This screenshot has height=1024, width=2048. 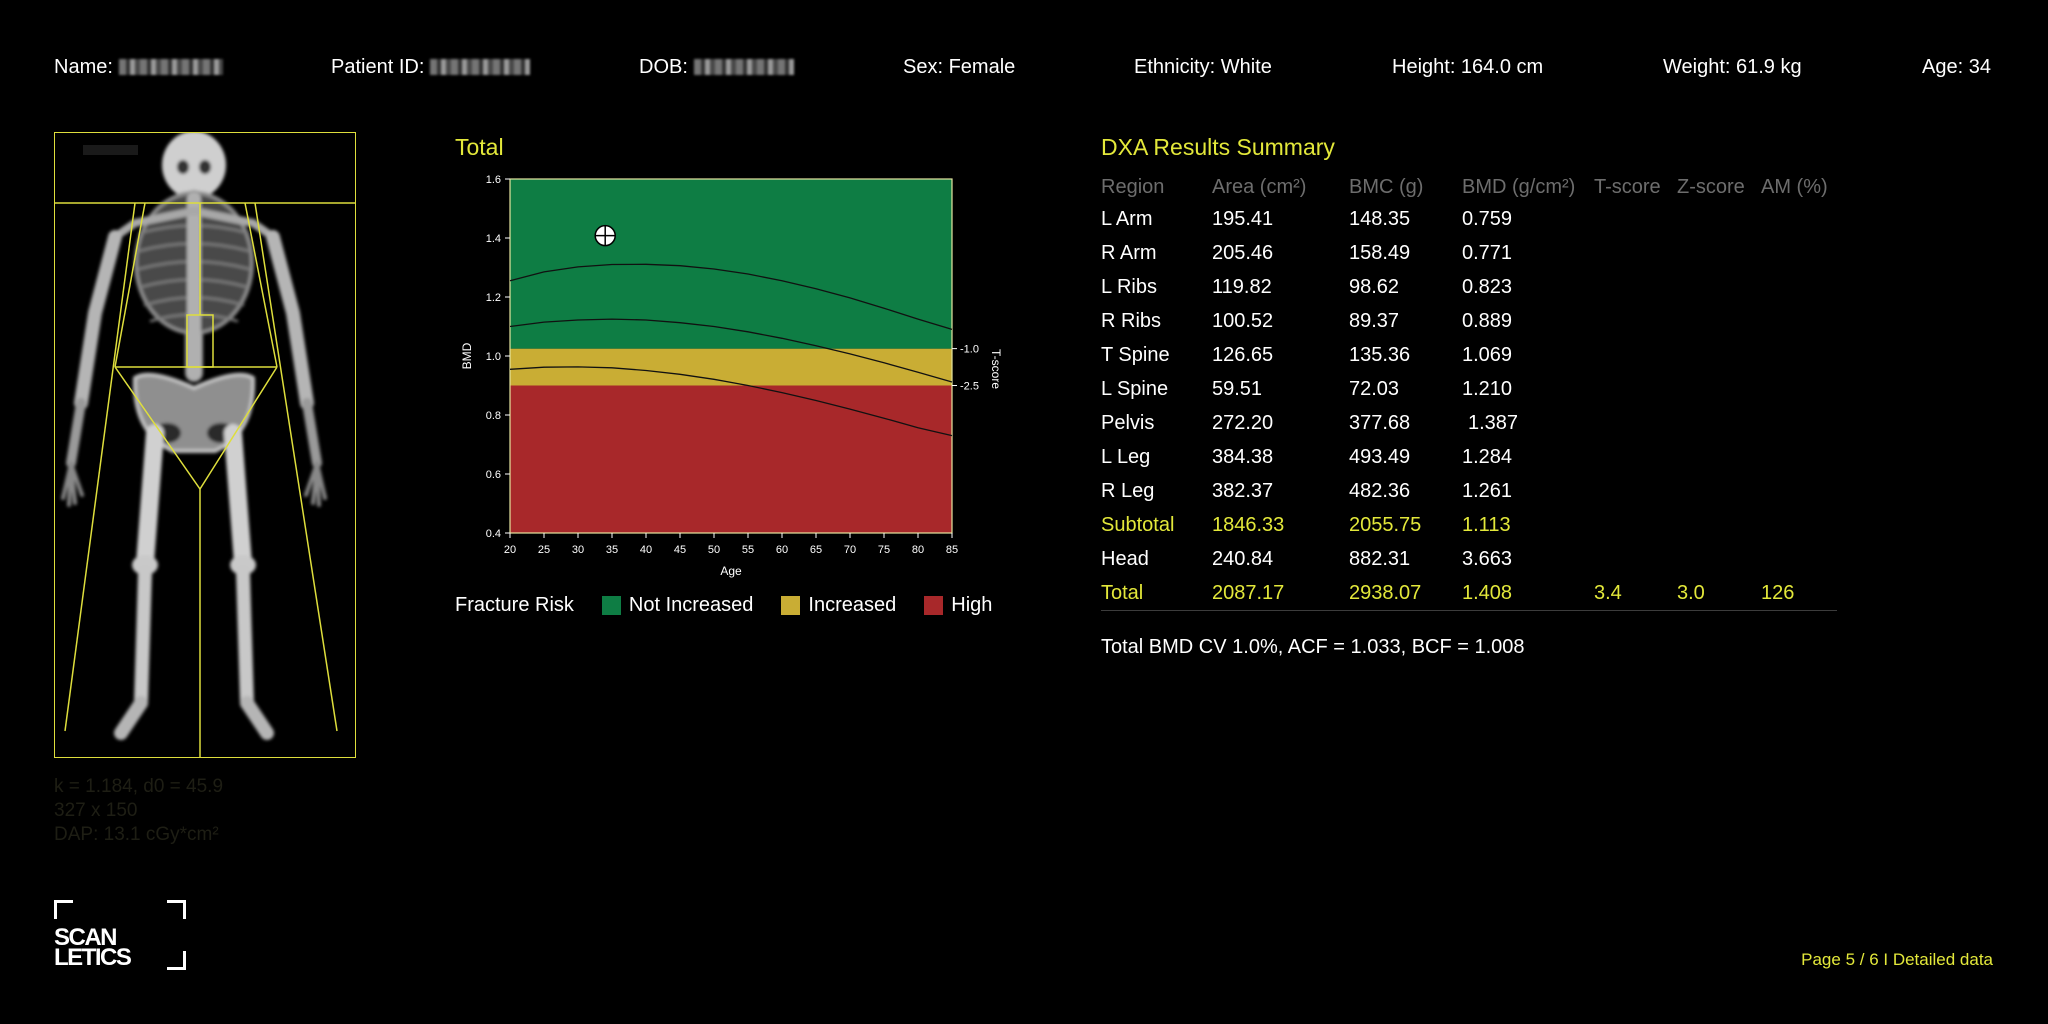 What do you see at coordinates (1794, 186) in the screenshot?
I see `col-am: AM (%)` at bounding box center [1794, 186].